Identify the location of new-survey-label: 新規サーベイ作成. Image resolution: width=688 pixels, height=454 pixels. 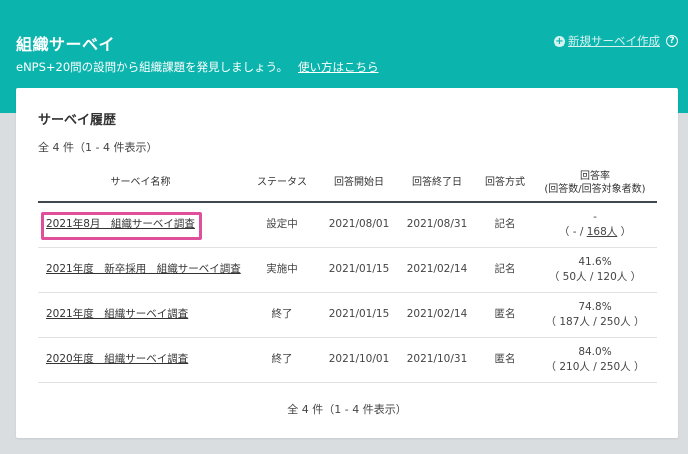
(614, 41).